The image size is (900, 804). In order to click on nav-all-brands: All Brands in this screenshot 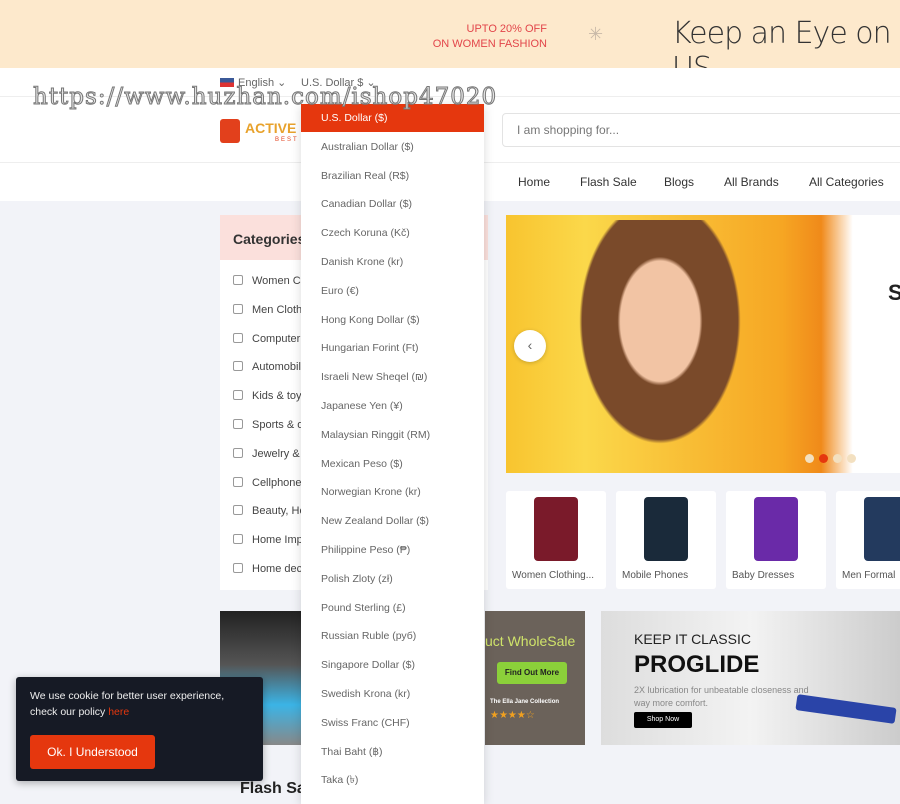, I will do `click(751, 182)`.